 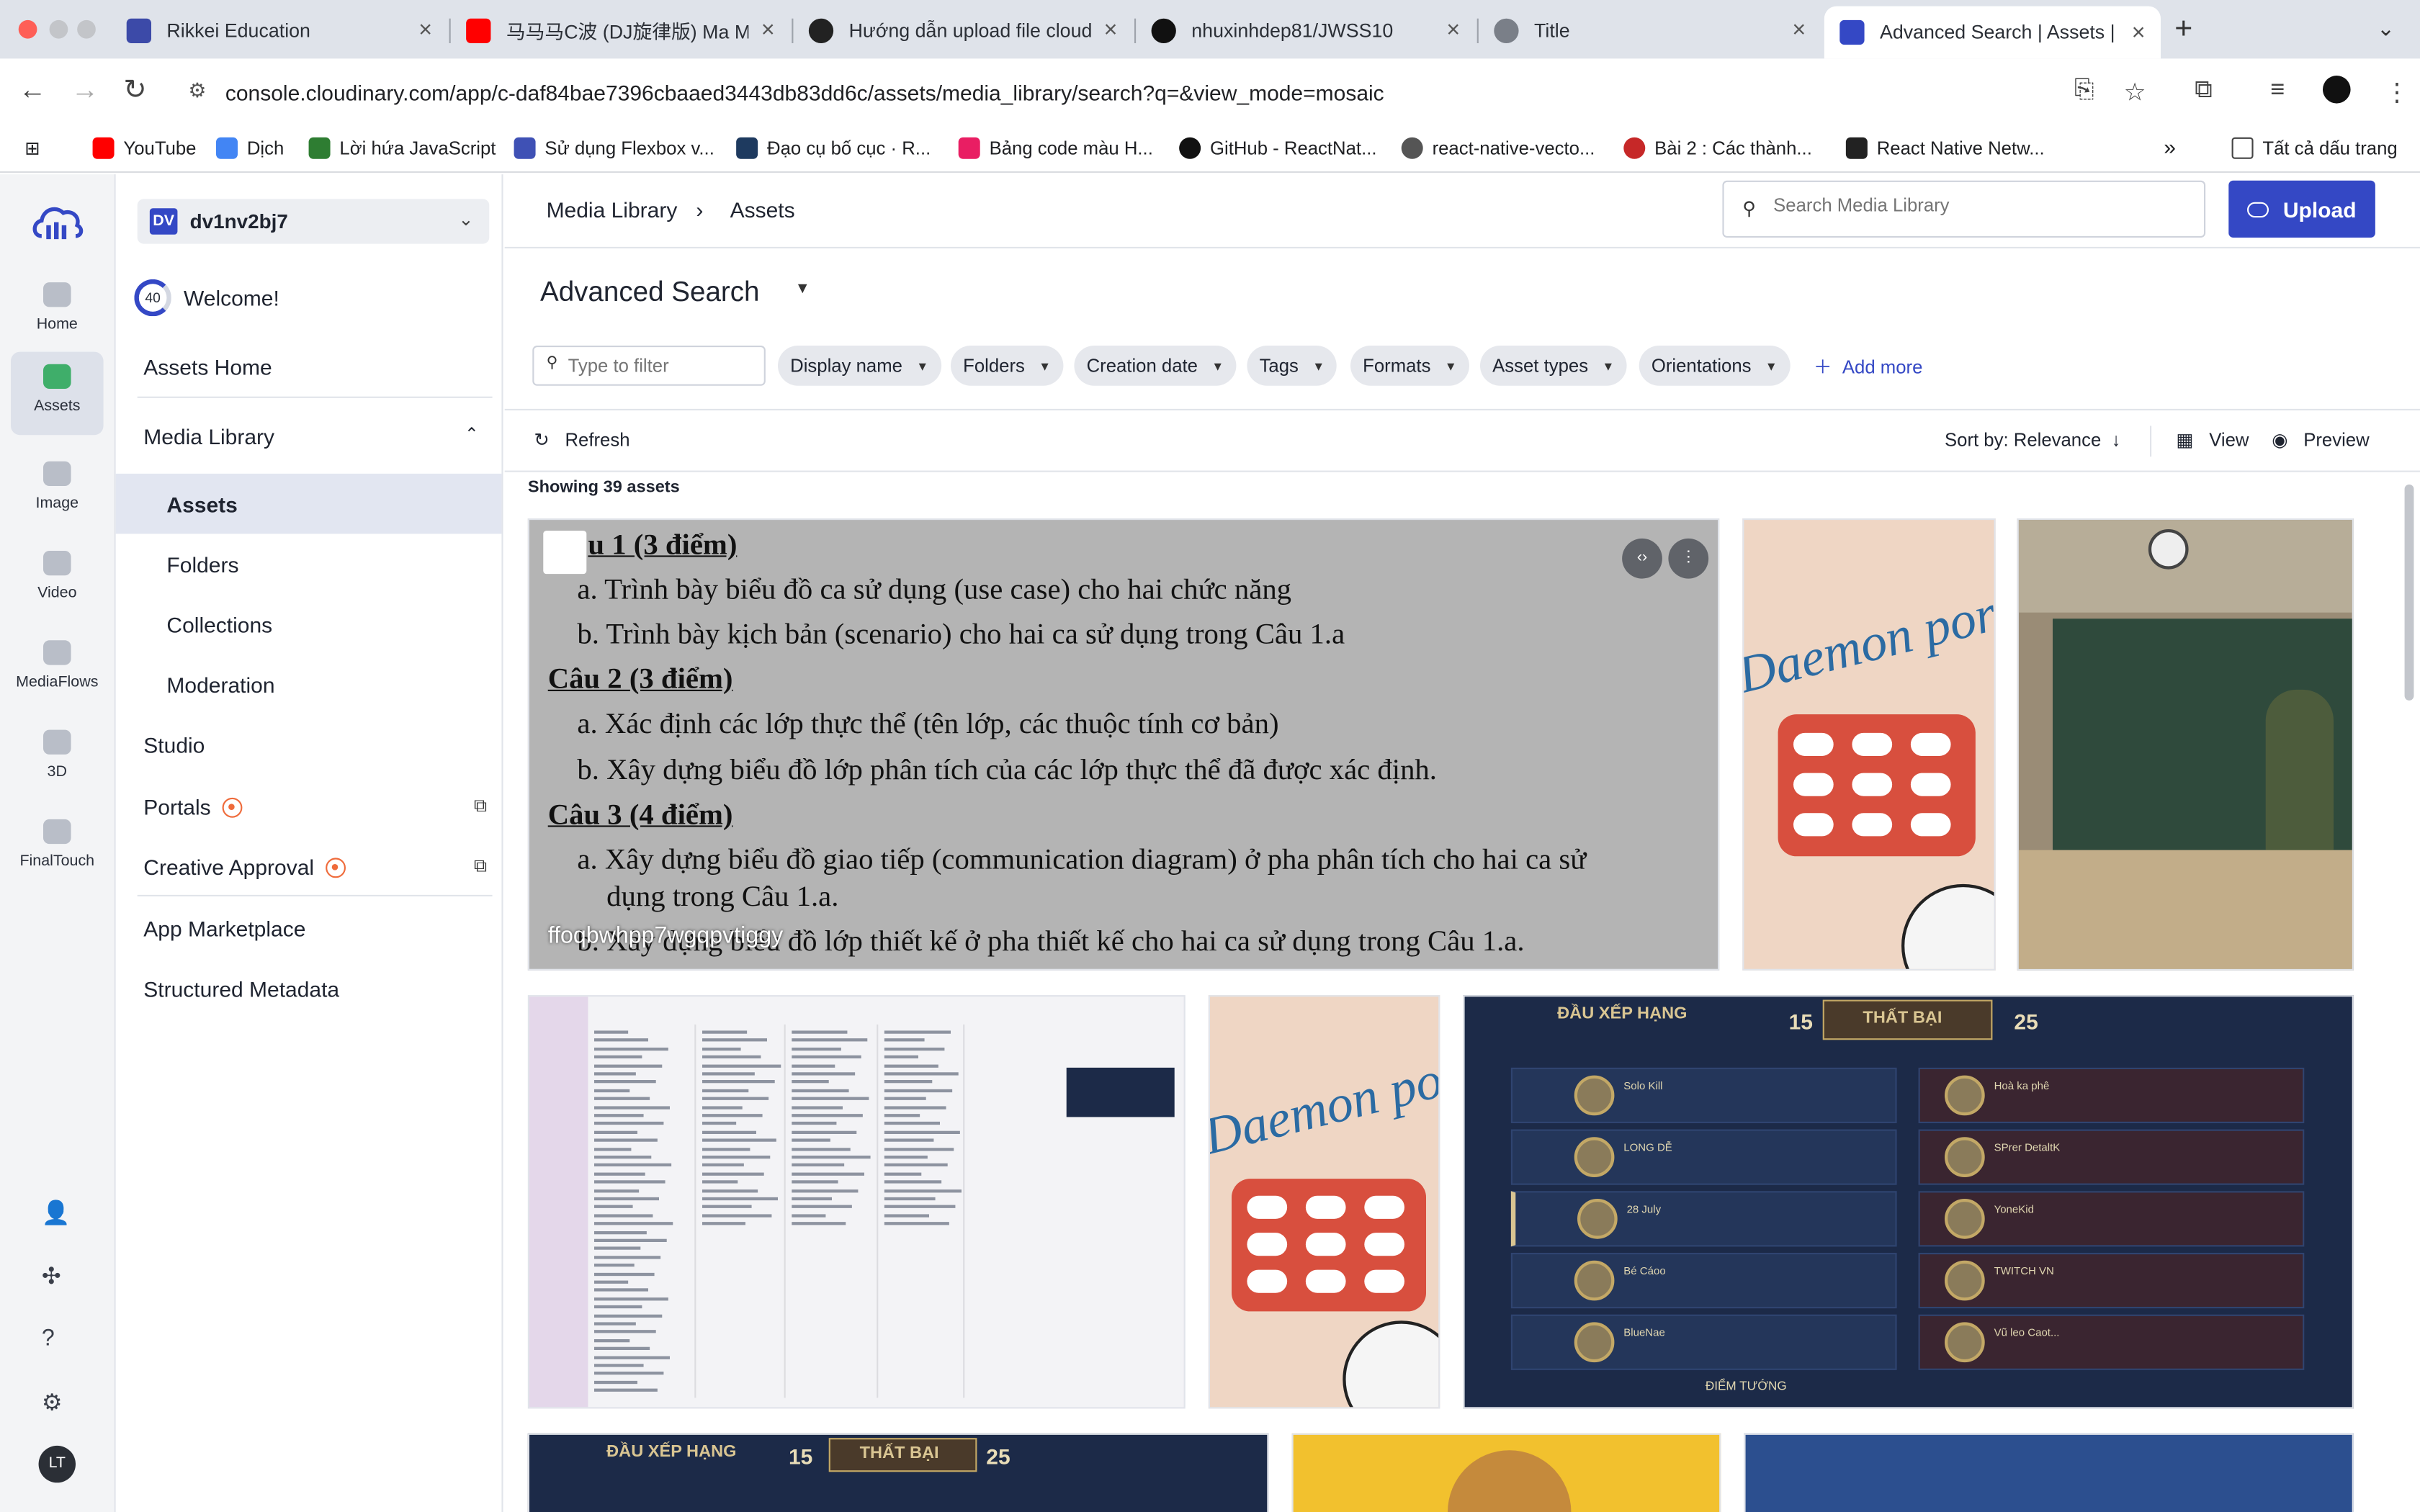 I want to click on rail-3d: 3D, so click(x=57, y=759).